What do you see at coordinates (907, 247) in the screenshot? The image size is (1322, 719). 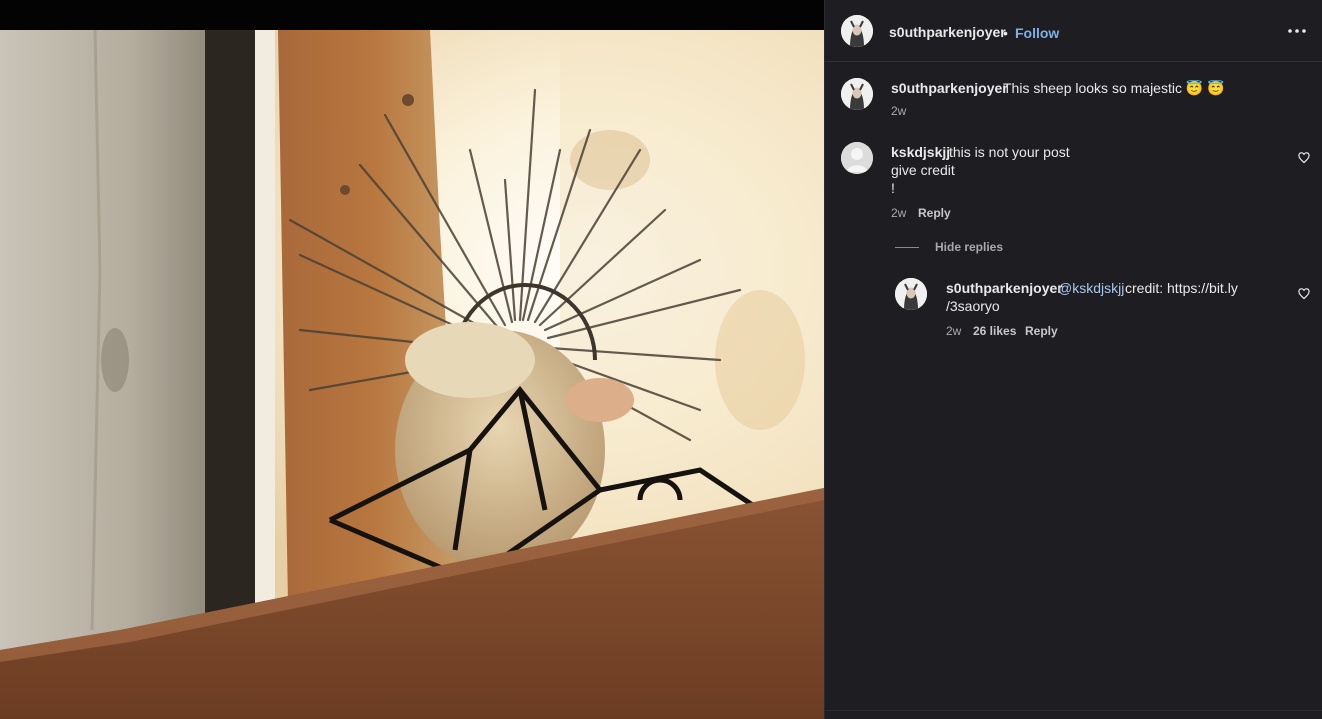 I see `replies-divider` at bounding box center [907, 247].